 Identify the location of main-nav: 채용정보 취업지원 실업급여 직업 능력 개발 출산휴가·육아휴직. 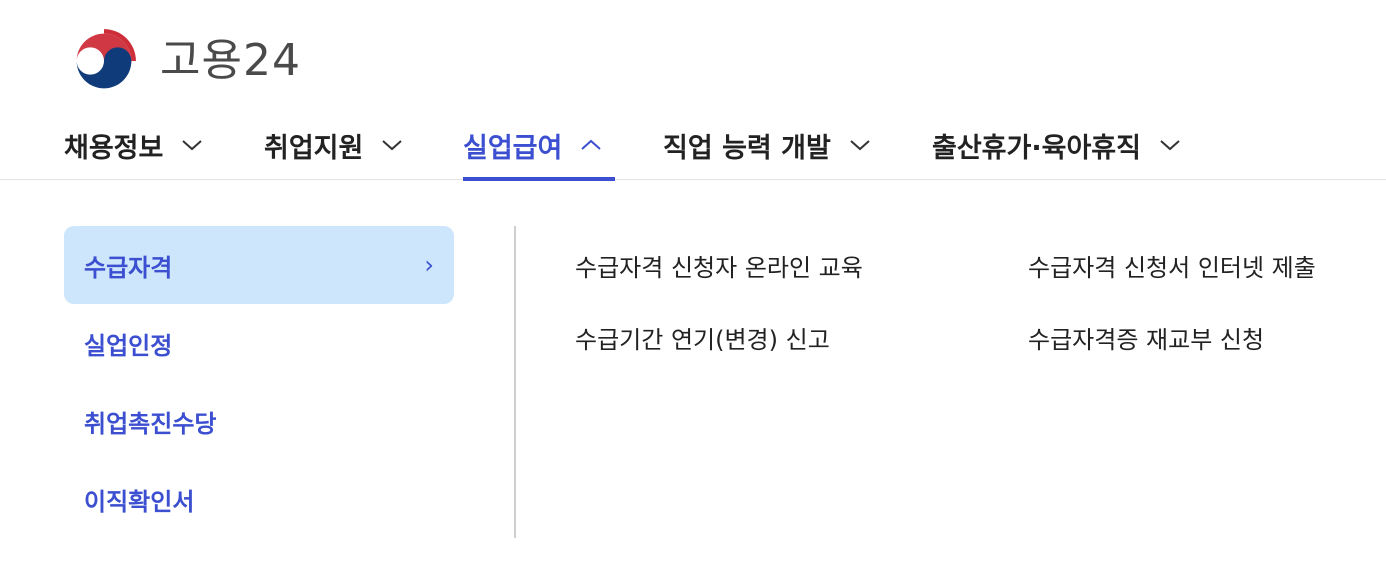
(693, 145).